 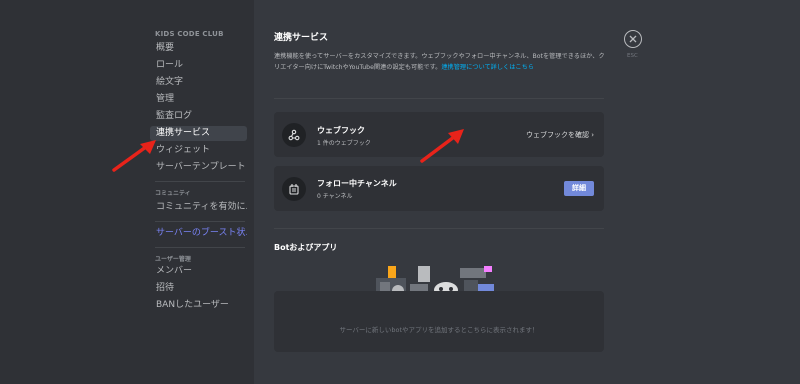 I want to click on sidebar-section-community: コミュニティ, so click(x=173, y=193).